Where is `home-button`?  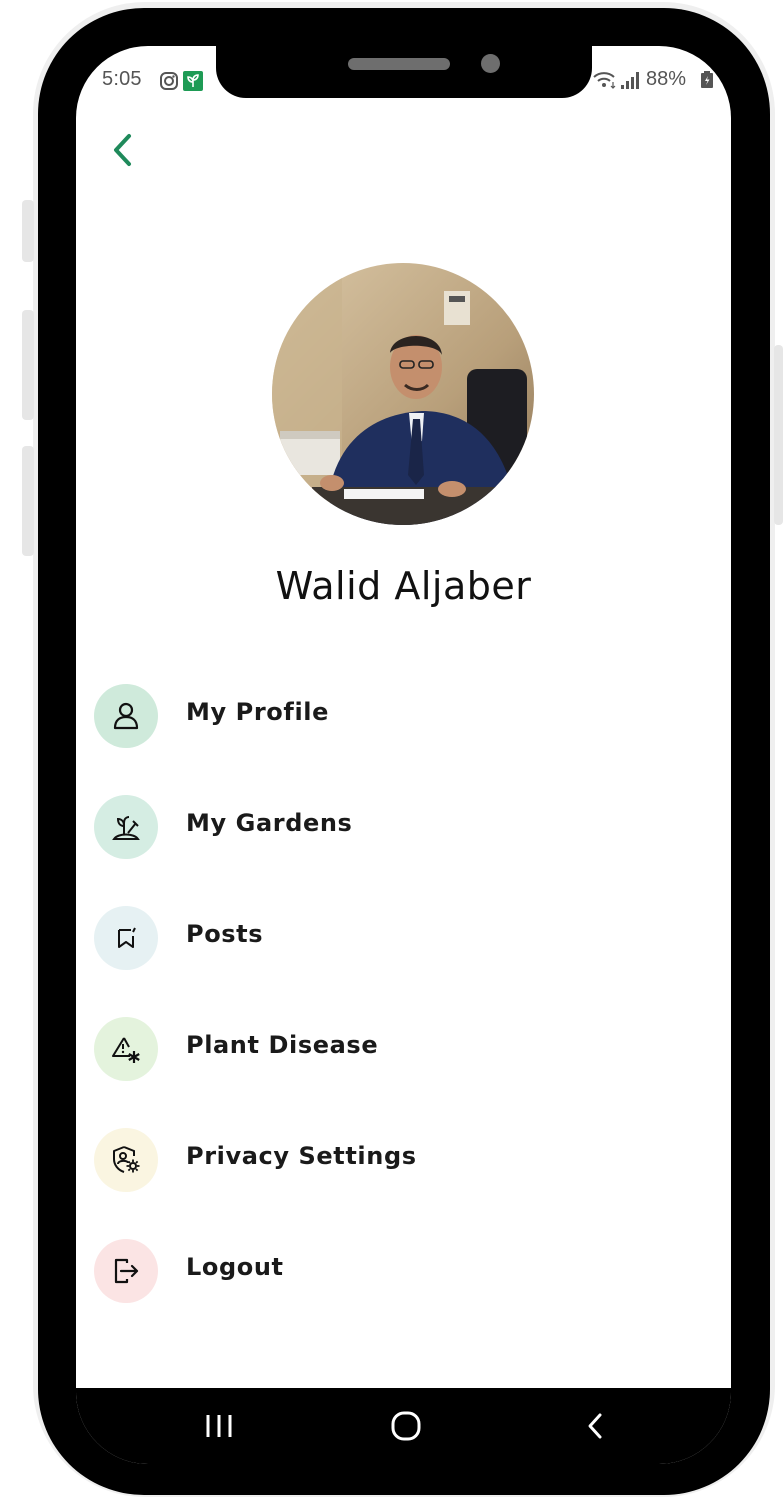
home-button is located at coordinates (406, 1426).